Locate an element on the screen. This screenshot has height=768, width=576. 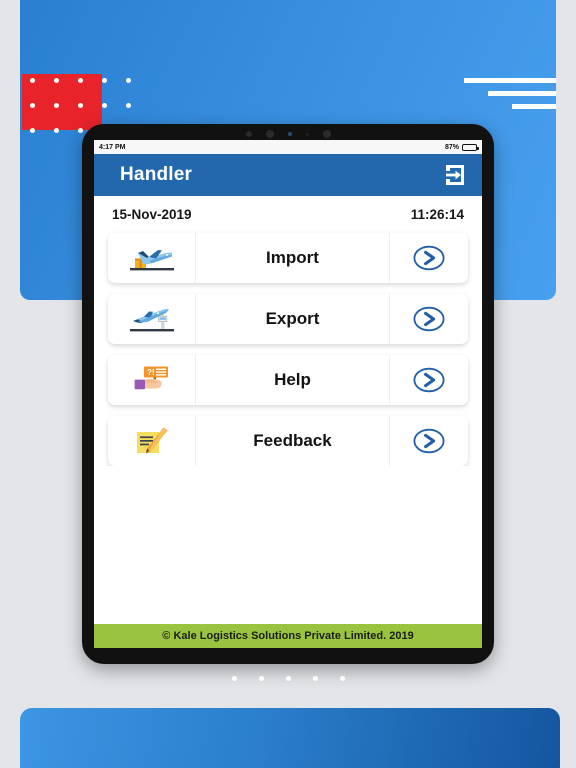
status-bar: 4:17 PM 87% is located at coordinates (288, 147).